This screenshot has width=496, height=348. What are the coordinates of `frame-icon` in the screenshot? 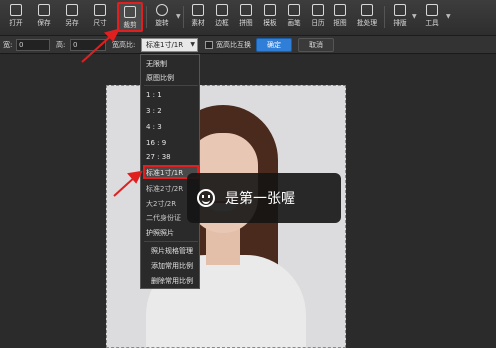 It's located at (222, 10).